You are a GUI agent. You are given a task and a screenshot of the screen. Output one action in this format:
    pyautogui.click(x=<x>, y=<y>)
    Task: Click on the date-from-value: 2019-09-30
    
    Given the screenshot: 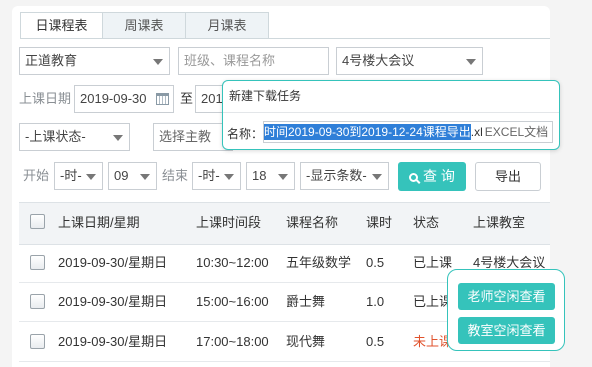 What is the action you would take?
    pyautogui.click(x=113, y=98)
    